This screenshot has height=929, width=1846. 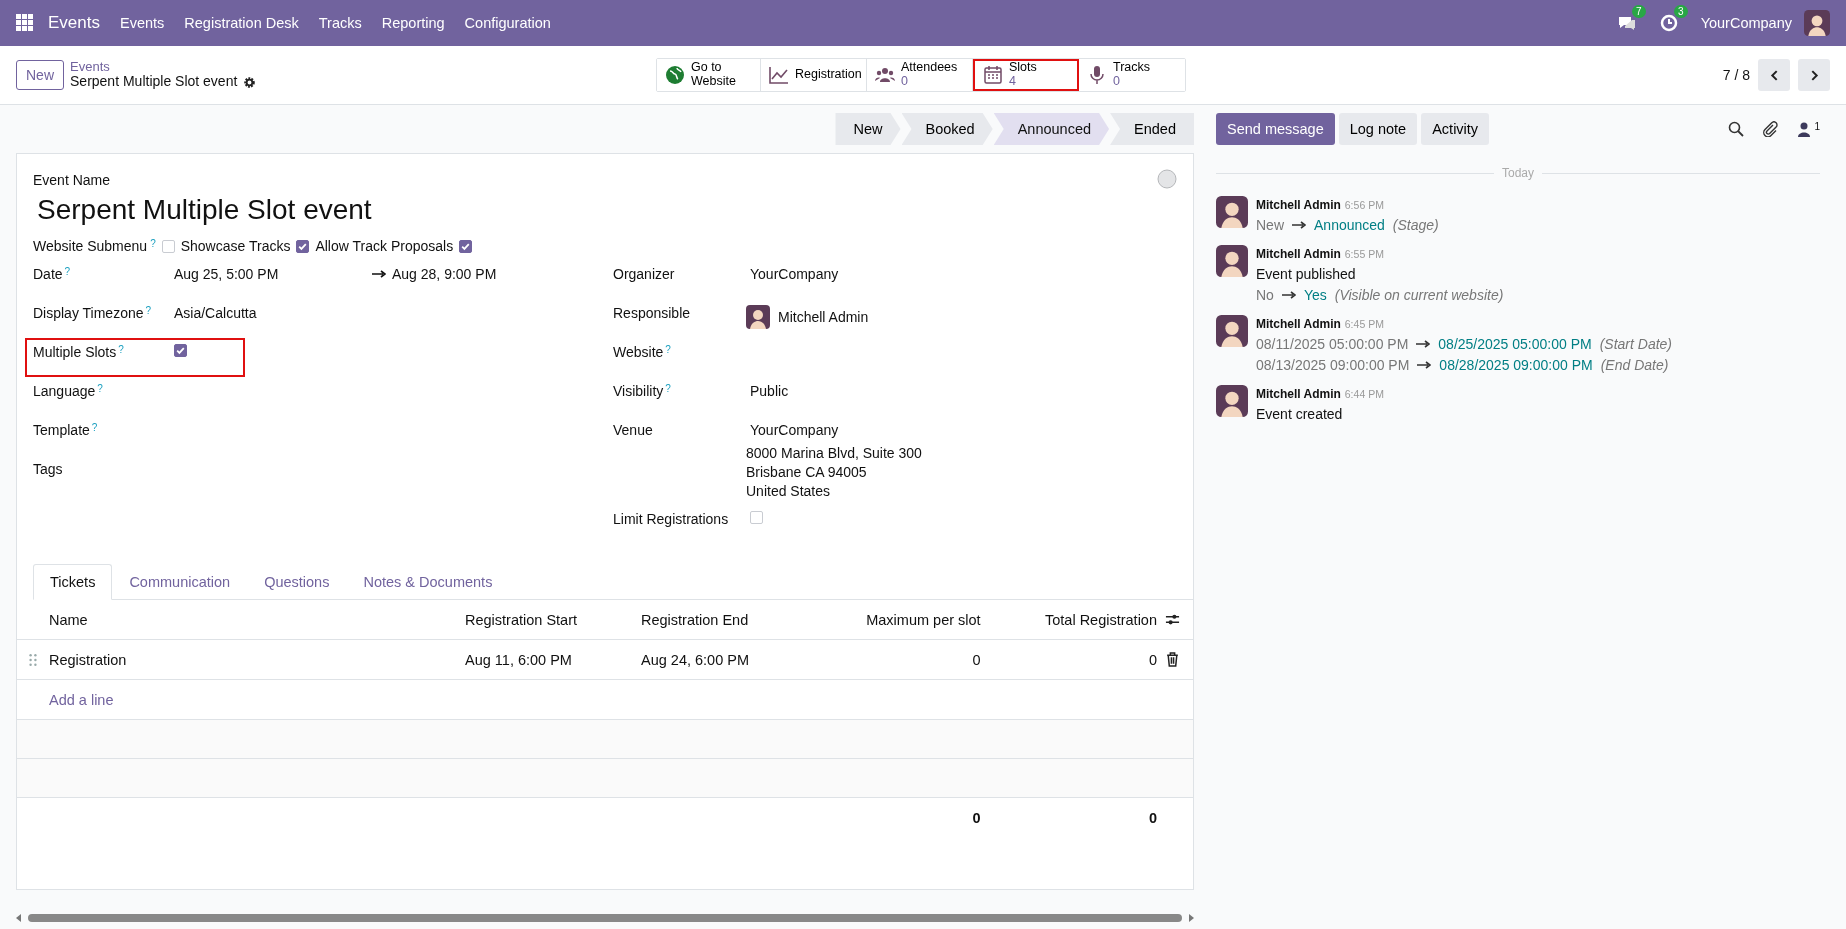 I want to click on settings-icon, so click(x=250, y=82).